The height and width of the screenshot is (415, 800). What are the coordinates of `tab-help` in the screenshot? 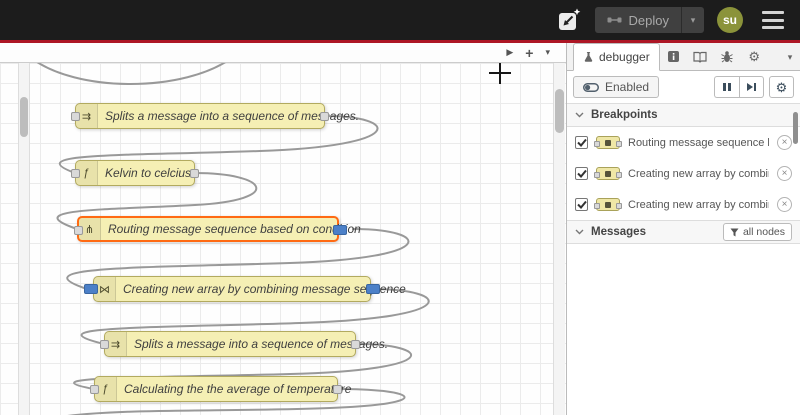 It's located at (700, 56).